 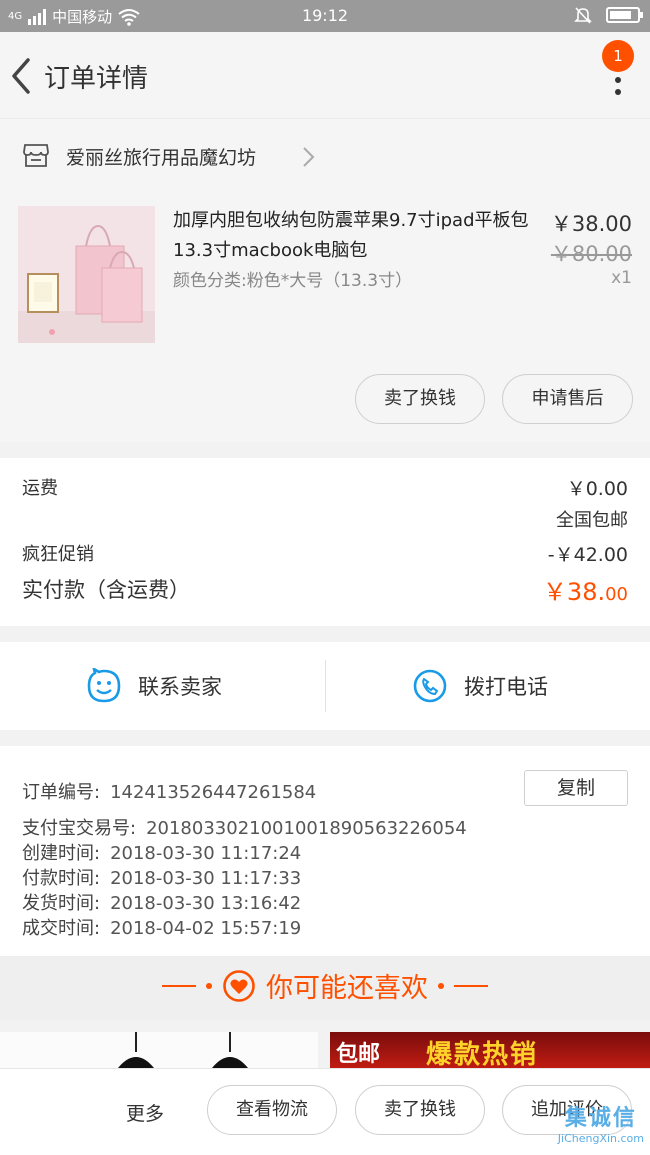 What do you see at coordinates (79, 828) in the screenshot?
I see `info-key: 支付宝交易号:` at bounding box center [79, 828].